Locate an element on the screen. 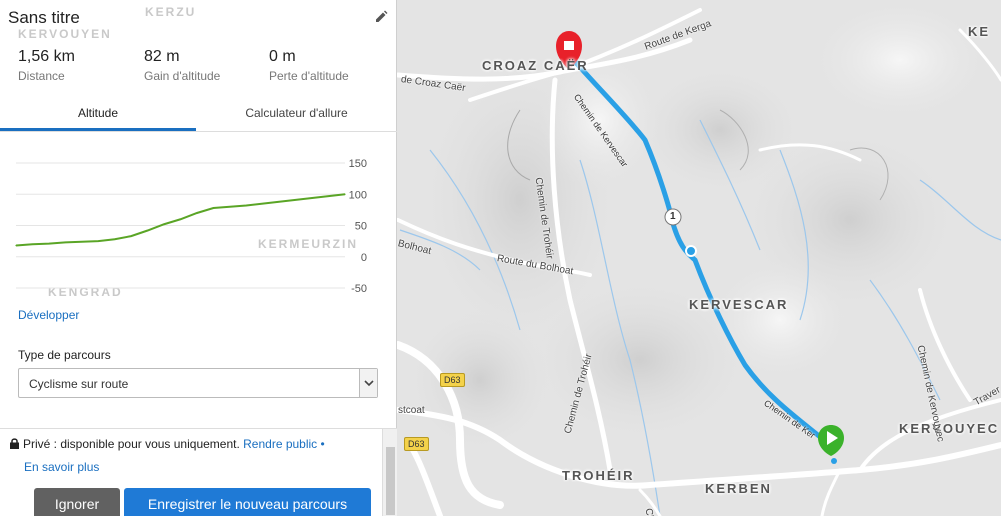 The image size is (1001, 516). chevron-down-icon is located at coordinates (368, 383).